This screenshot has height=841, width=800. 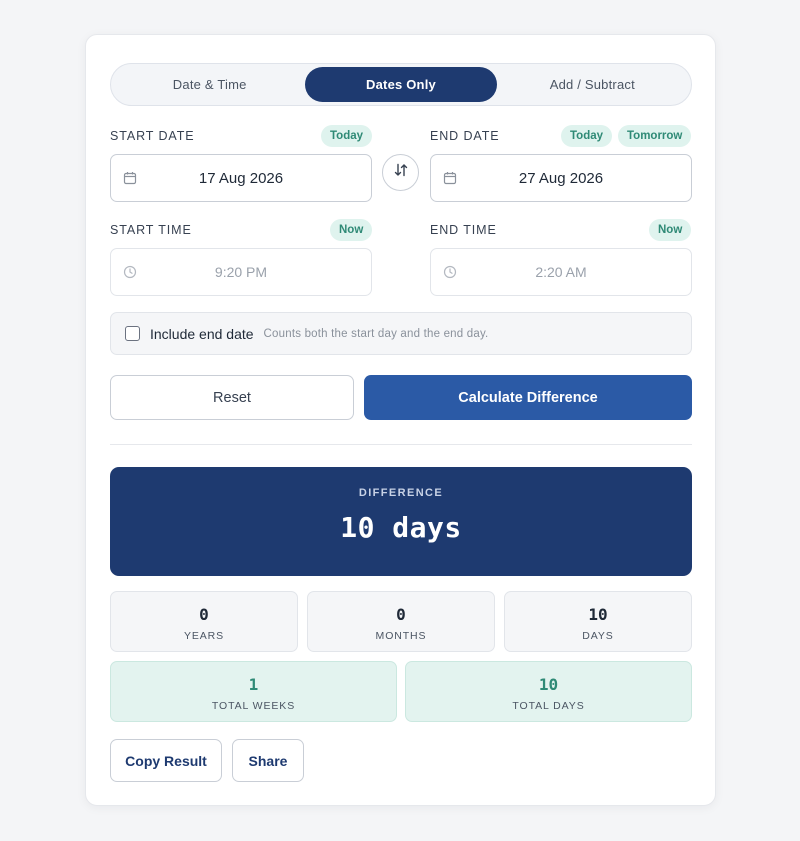 I want to click on end-time-value: 2:20 AM, so click(x=561, y=272).